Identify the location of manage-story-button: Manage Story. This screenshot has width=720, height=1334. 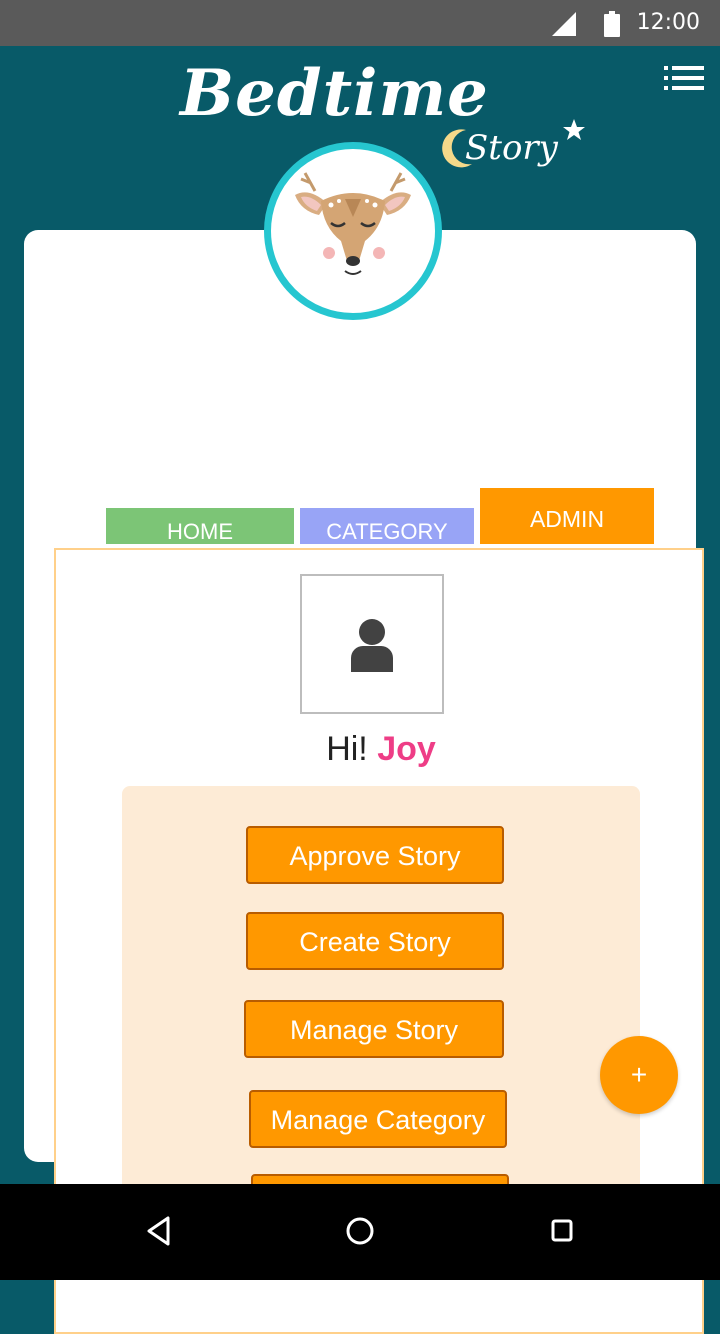
(374, 1029).